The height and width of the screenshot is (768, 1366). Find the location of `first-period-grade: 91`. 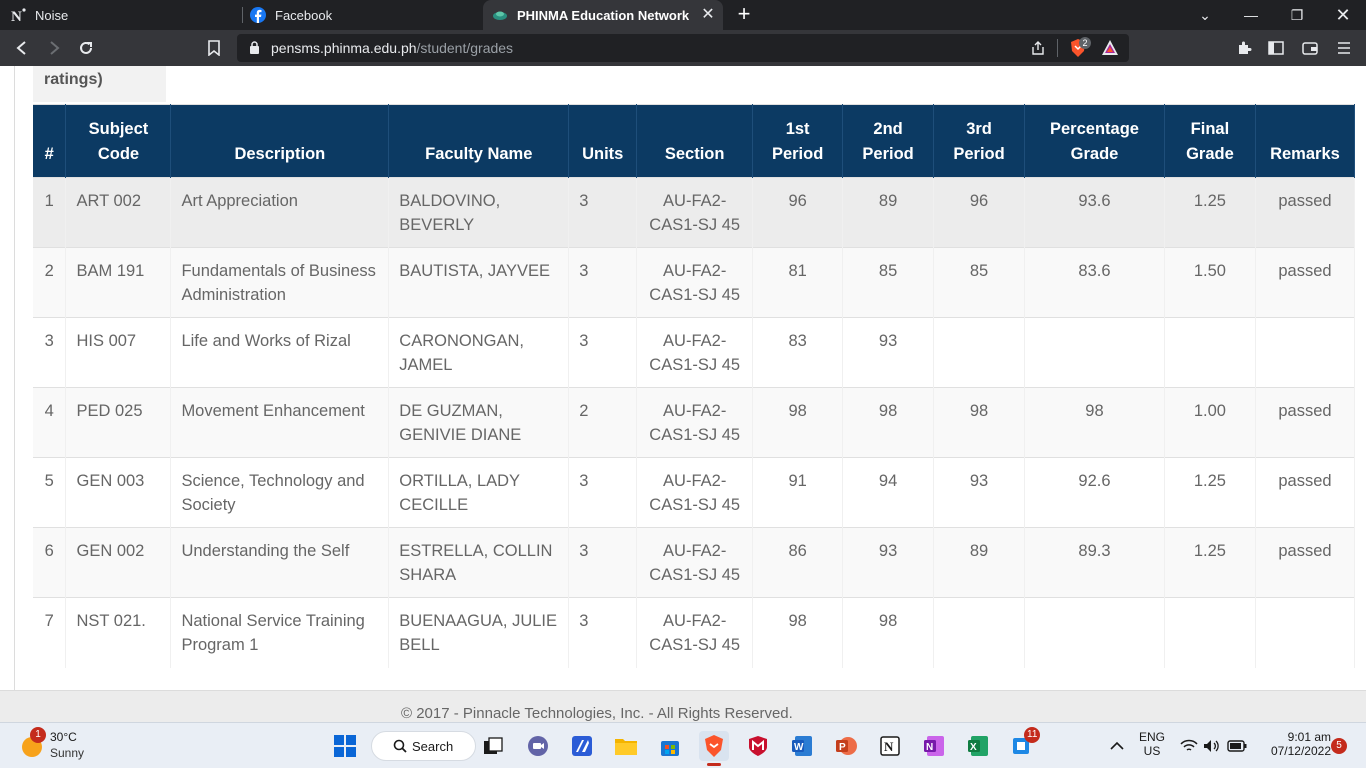

first-period-grade: 91 is located at coordinates (798, 492).